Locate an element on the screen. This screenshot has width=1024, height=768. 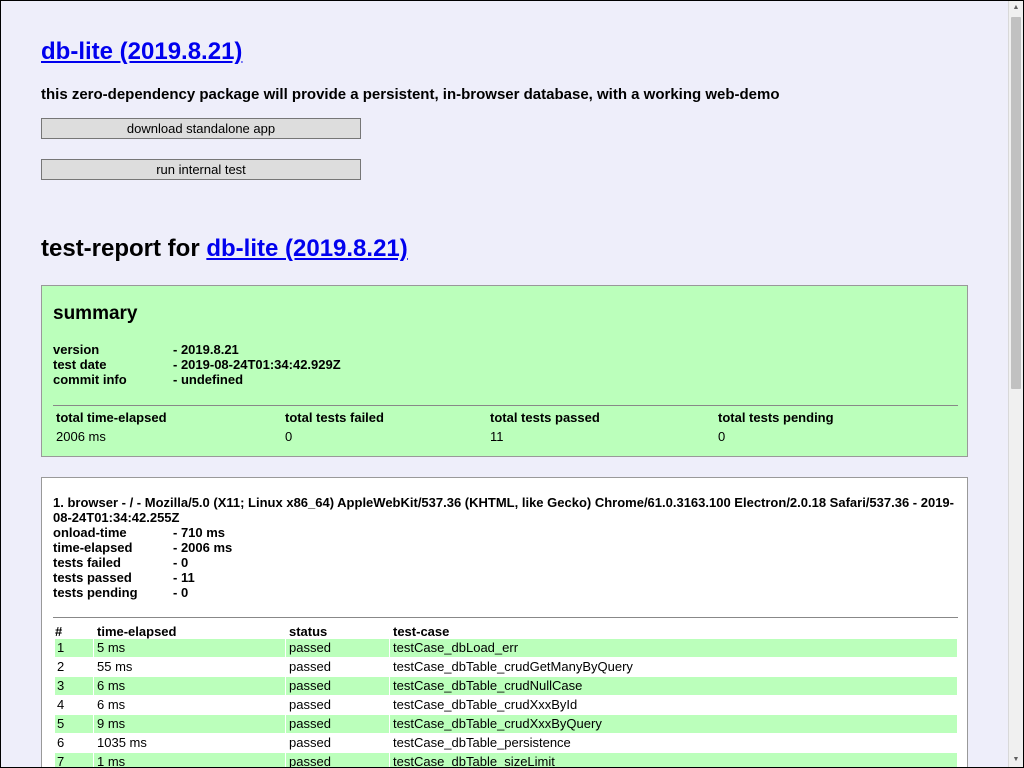
row-time-elapsed: 9 ms is located at coordinates (111, 723).